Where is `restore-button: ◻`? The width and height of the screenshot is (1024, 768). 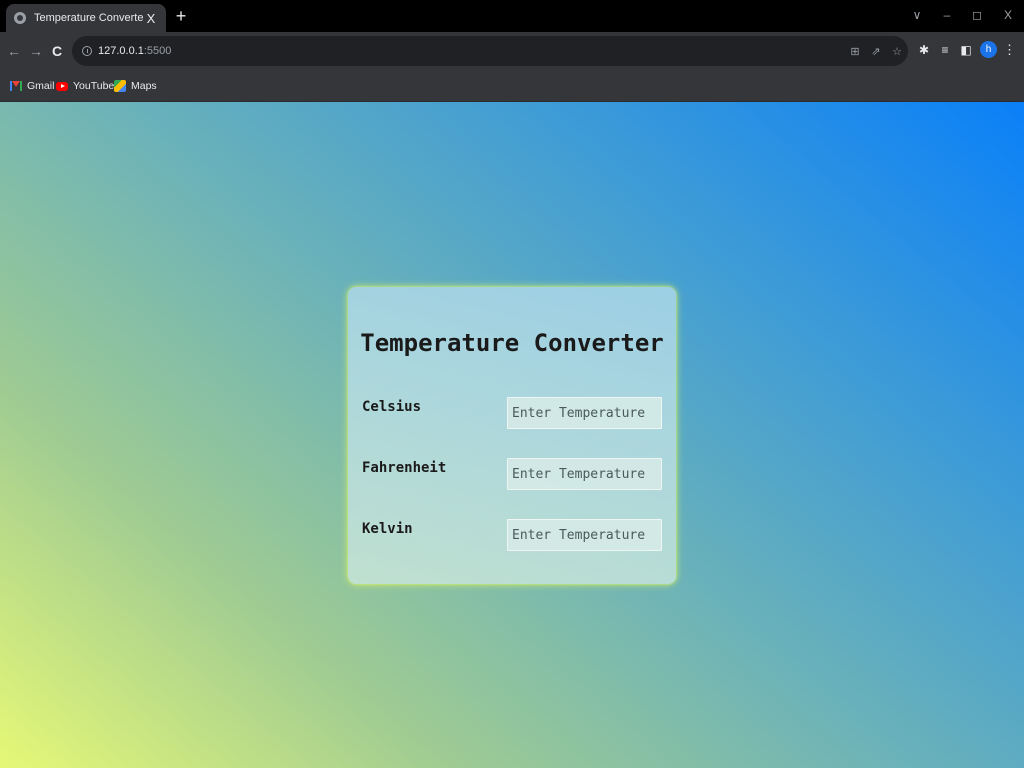 restore-button: ◻ is located at coordinates (977, 15).